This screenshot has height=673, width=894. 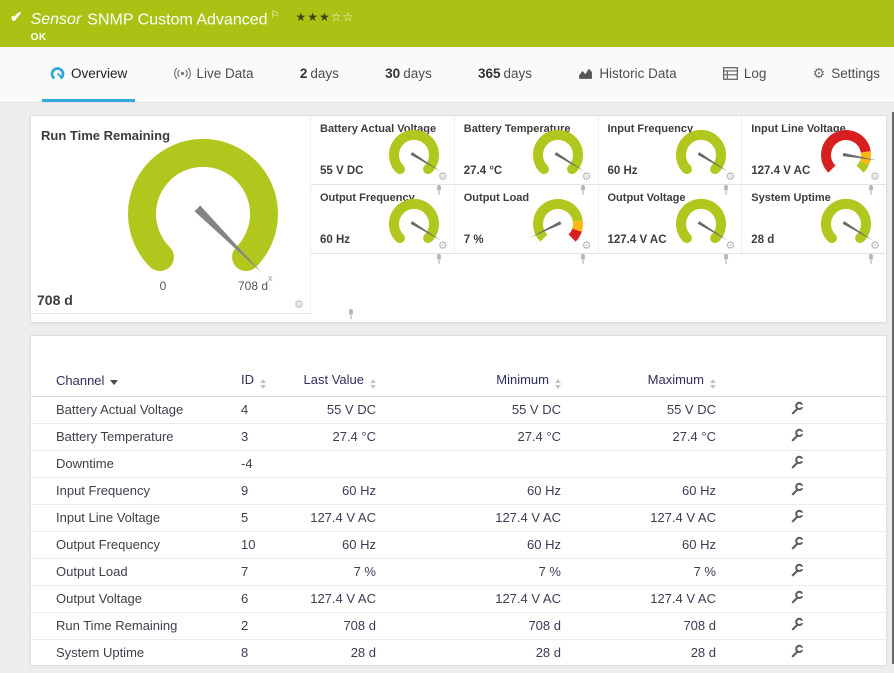 I want to click on channel-name: Output Voltage, so click(x=123, y=599).